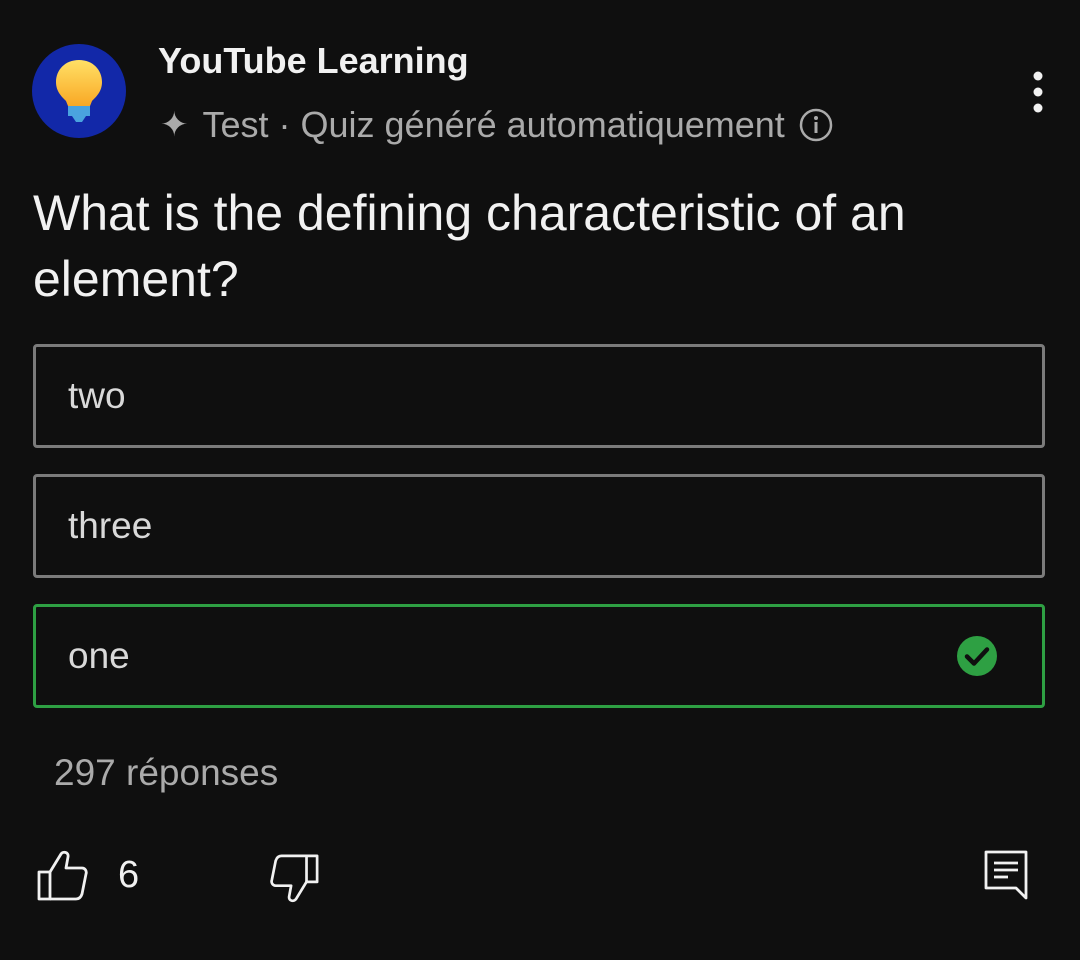  I want to click on thumbs-down-icon, so click(294, 878).